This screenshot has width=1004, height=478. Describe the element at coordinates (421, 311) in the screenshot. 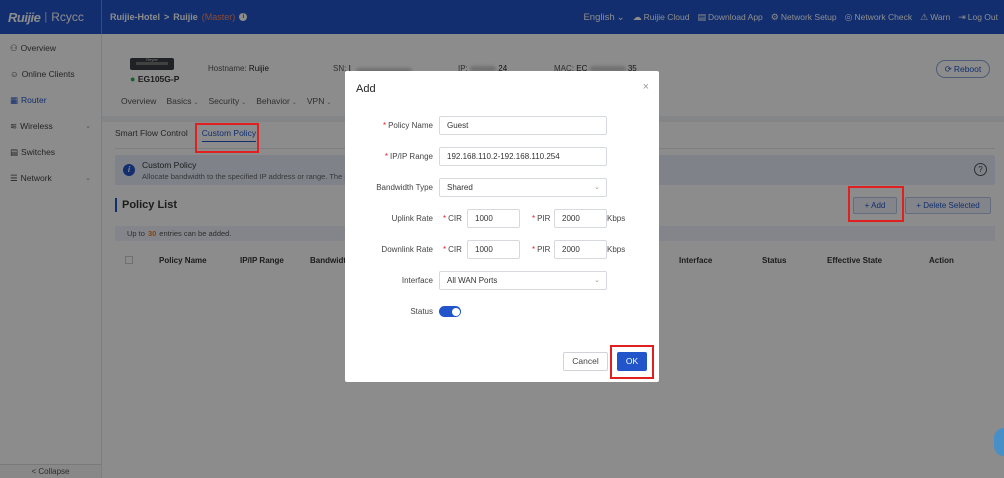

I see `status-label: Status` at that location.